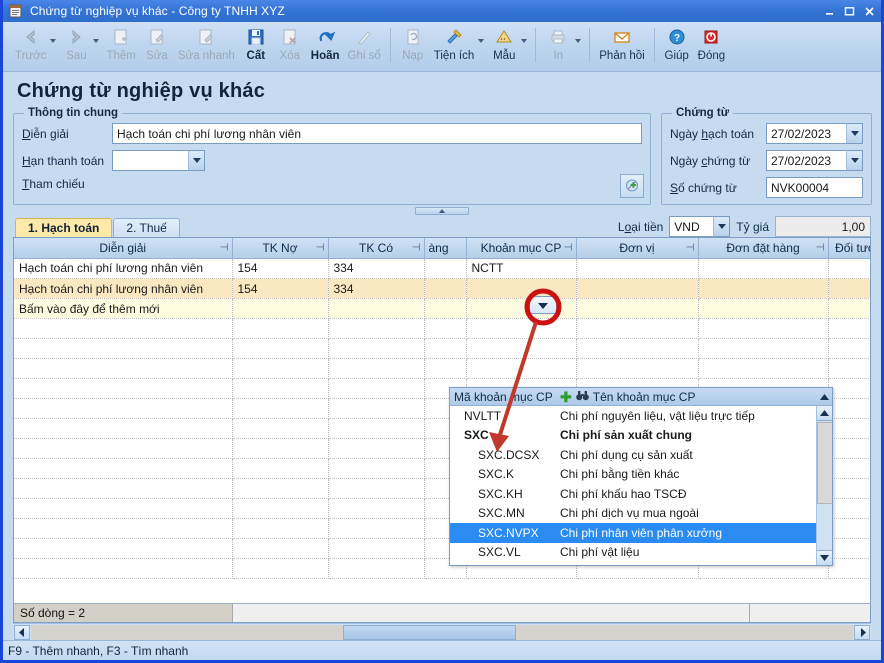  What do you see at coordinates (325, 48) in the screenshot?
I see `toolbar-button-hoan: Hoãn` at bounding box center [325, 48].